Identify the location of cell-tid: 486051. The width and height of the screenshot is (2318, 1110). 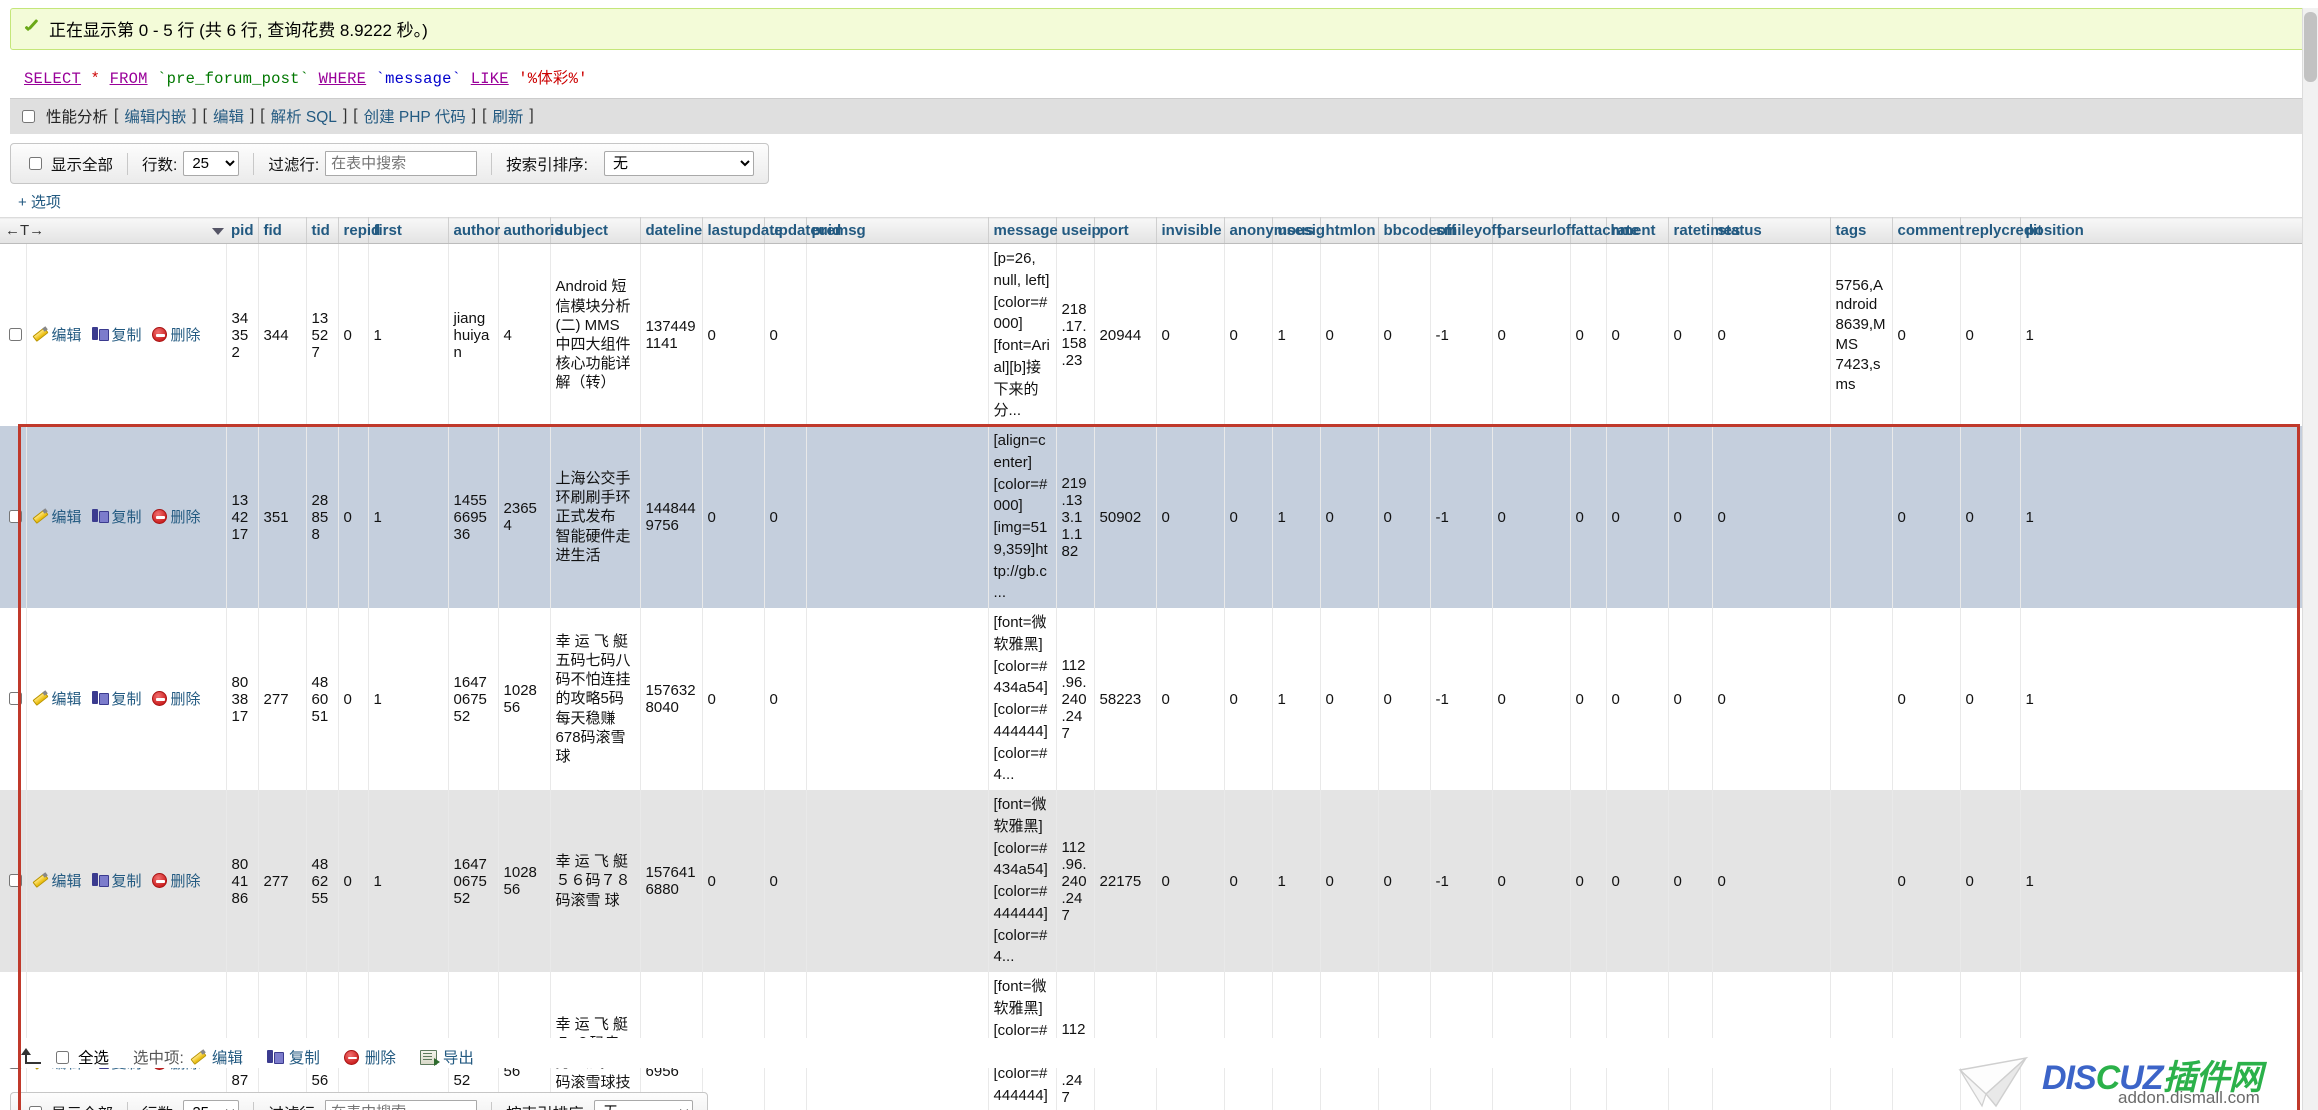
(322, 699).